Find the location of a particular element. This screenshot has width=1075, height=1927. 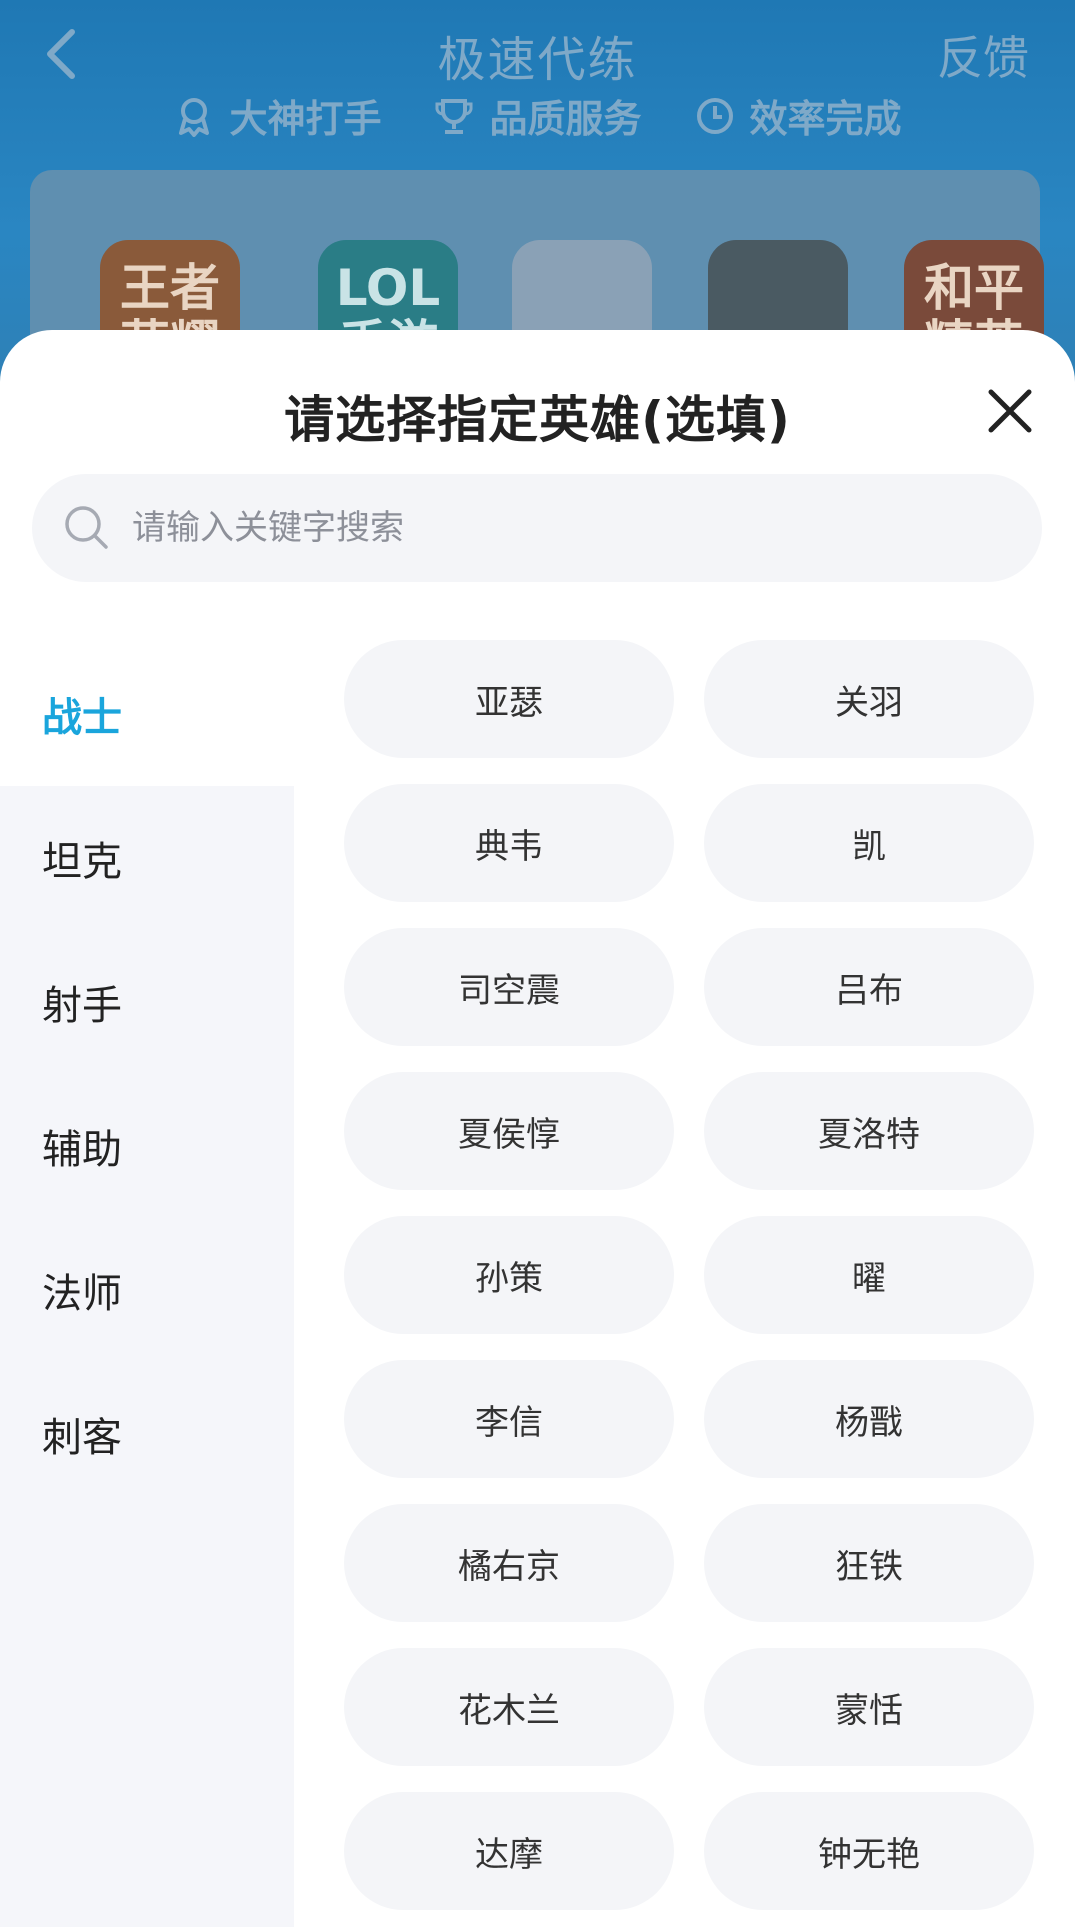

search-bar is located at coordinates (537, 528).